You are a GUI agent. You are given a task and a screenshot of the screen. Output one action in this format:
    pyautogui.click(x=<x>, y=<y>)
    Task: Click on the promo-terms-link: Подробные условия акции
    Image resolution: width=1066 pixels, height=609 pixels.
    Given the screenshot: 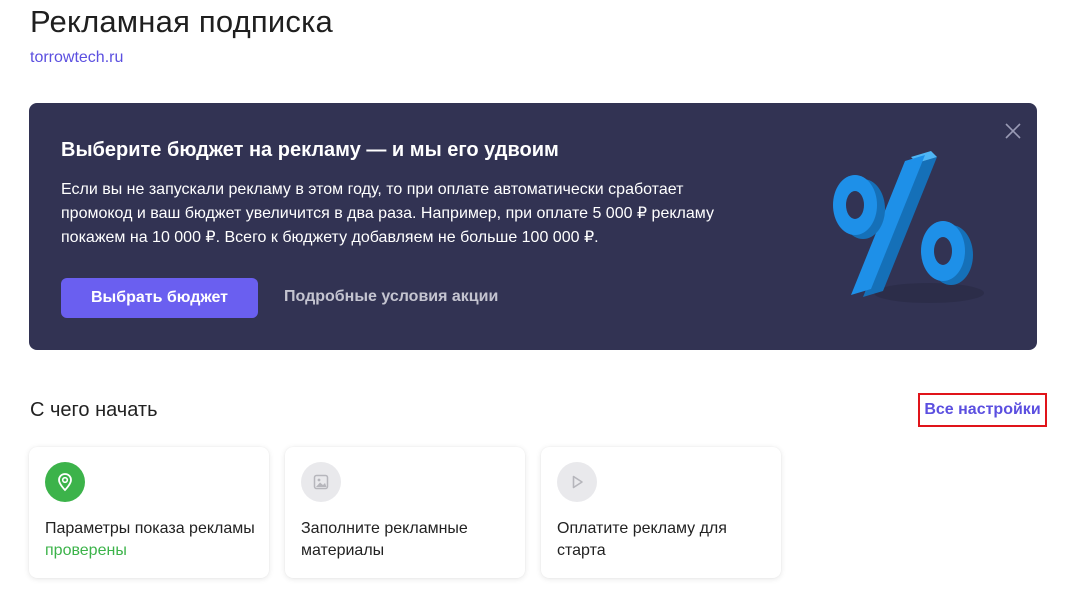 What is the action you would take?
    pyautogui.click(x=391, y=297)
    